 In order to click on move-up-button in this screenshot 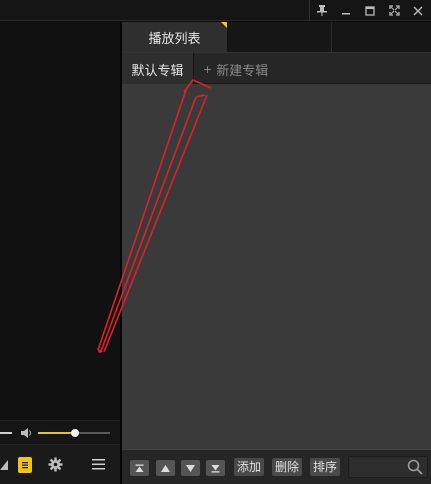, I will do `click(165, 468)`.